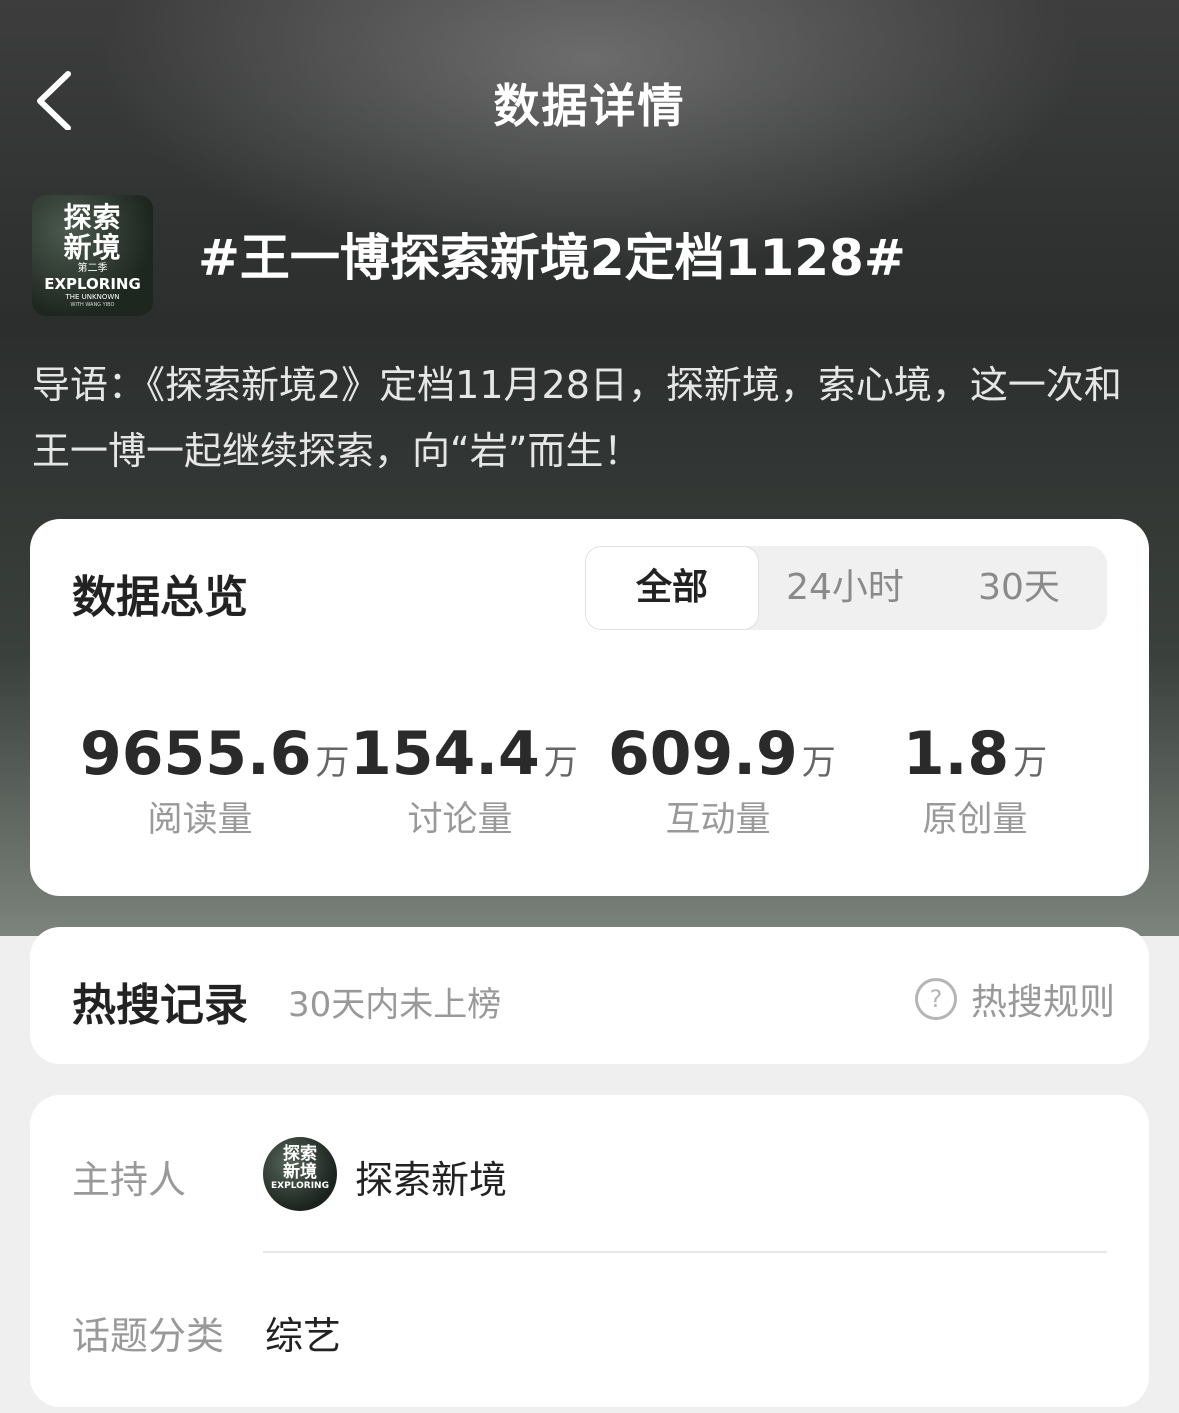  Describe the element at coordinates (300, 1163) in the screenshot. I see `host-avatar-cn: 探索 新境` at that location.